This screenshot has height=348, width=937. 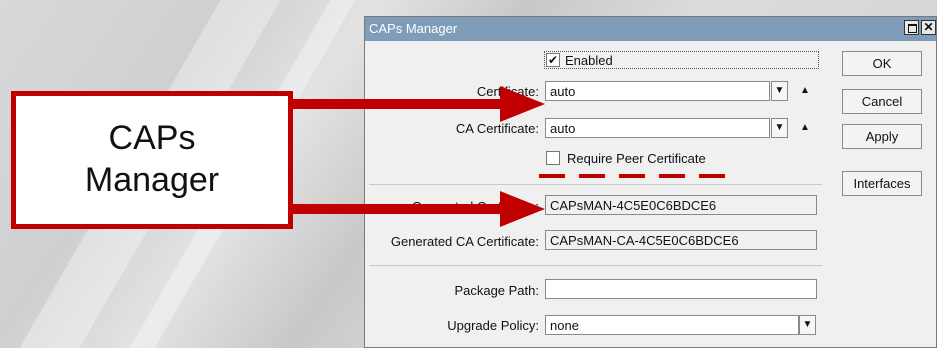 I want to click on arrow-to-generated-certificate, so click(x=419, y=209).